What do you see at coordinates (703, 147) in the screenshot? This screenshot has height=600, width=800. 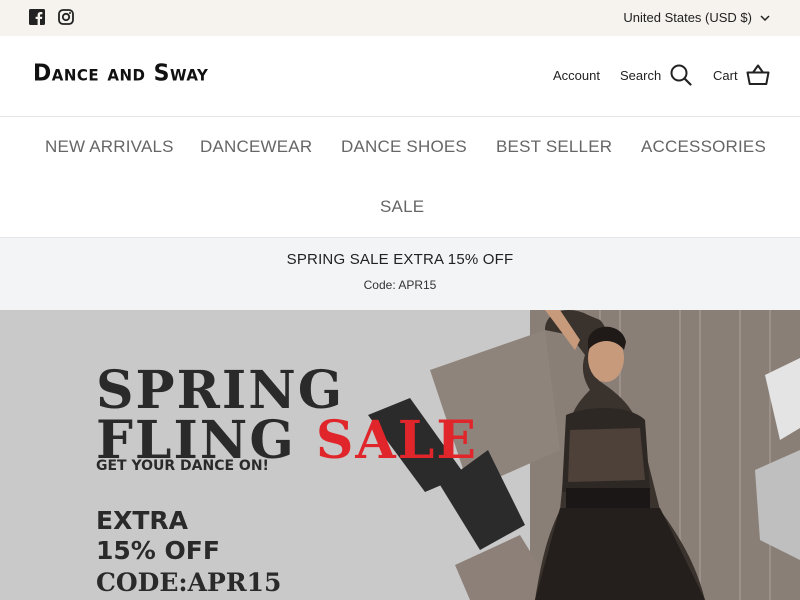 I see `nav-accessories: ACCESSORIES` at bounding box center [703, 147].